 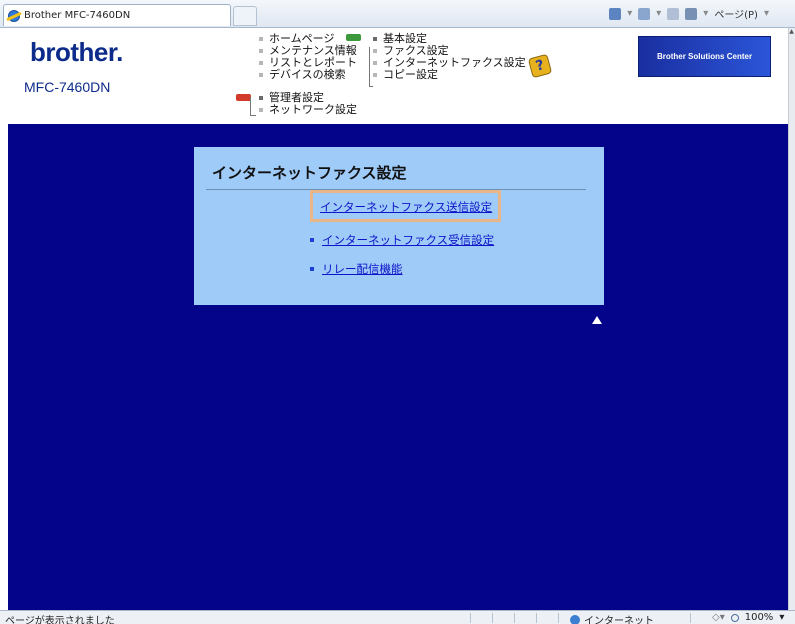 What do you see at coordinates (308, 75) in the screenshot?
I see `nav-find-device: デバイスの検索` at bounding box center [308, 75].